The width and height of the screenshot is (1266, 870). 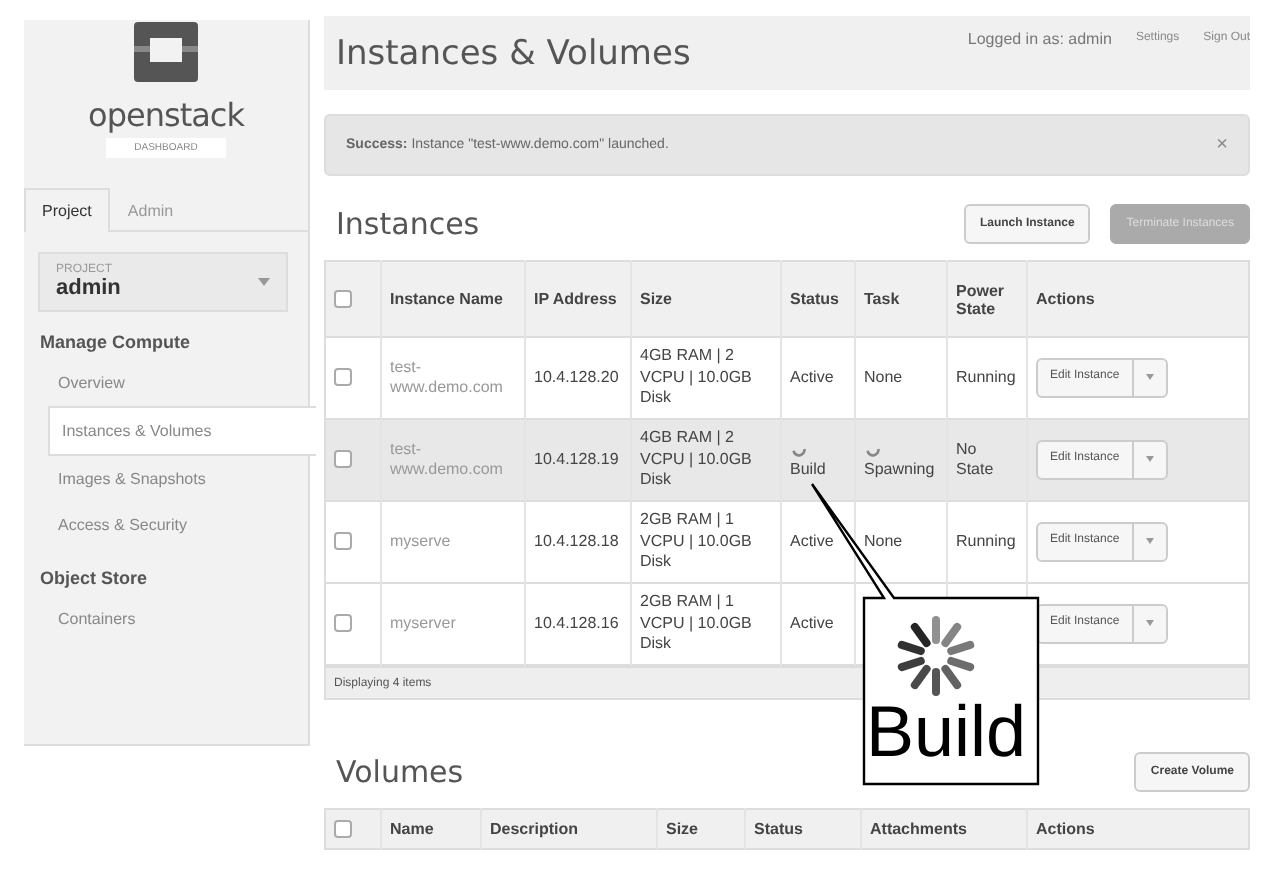 What do you see at coordinates (578, 542) in the screenshot?
I see `table-cell: 10.4.128.18` at bounding box center [578, 542].